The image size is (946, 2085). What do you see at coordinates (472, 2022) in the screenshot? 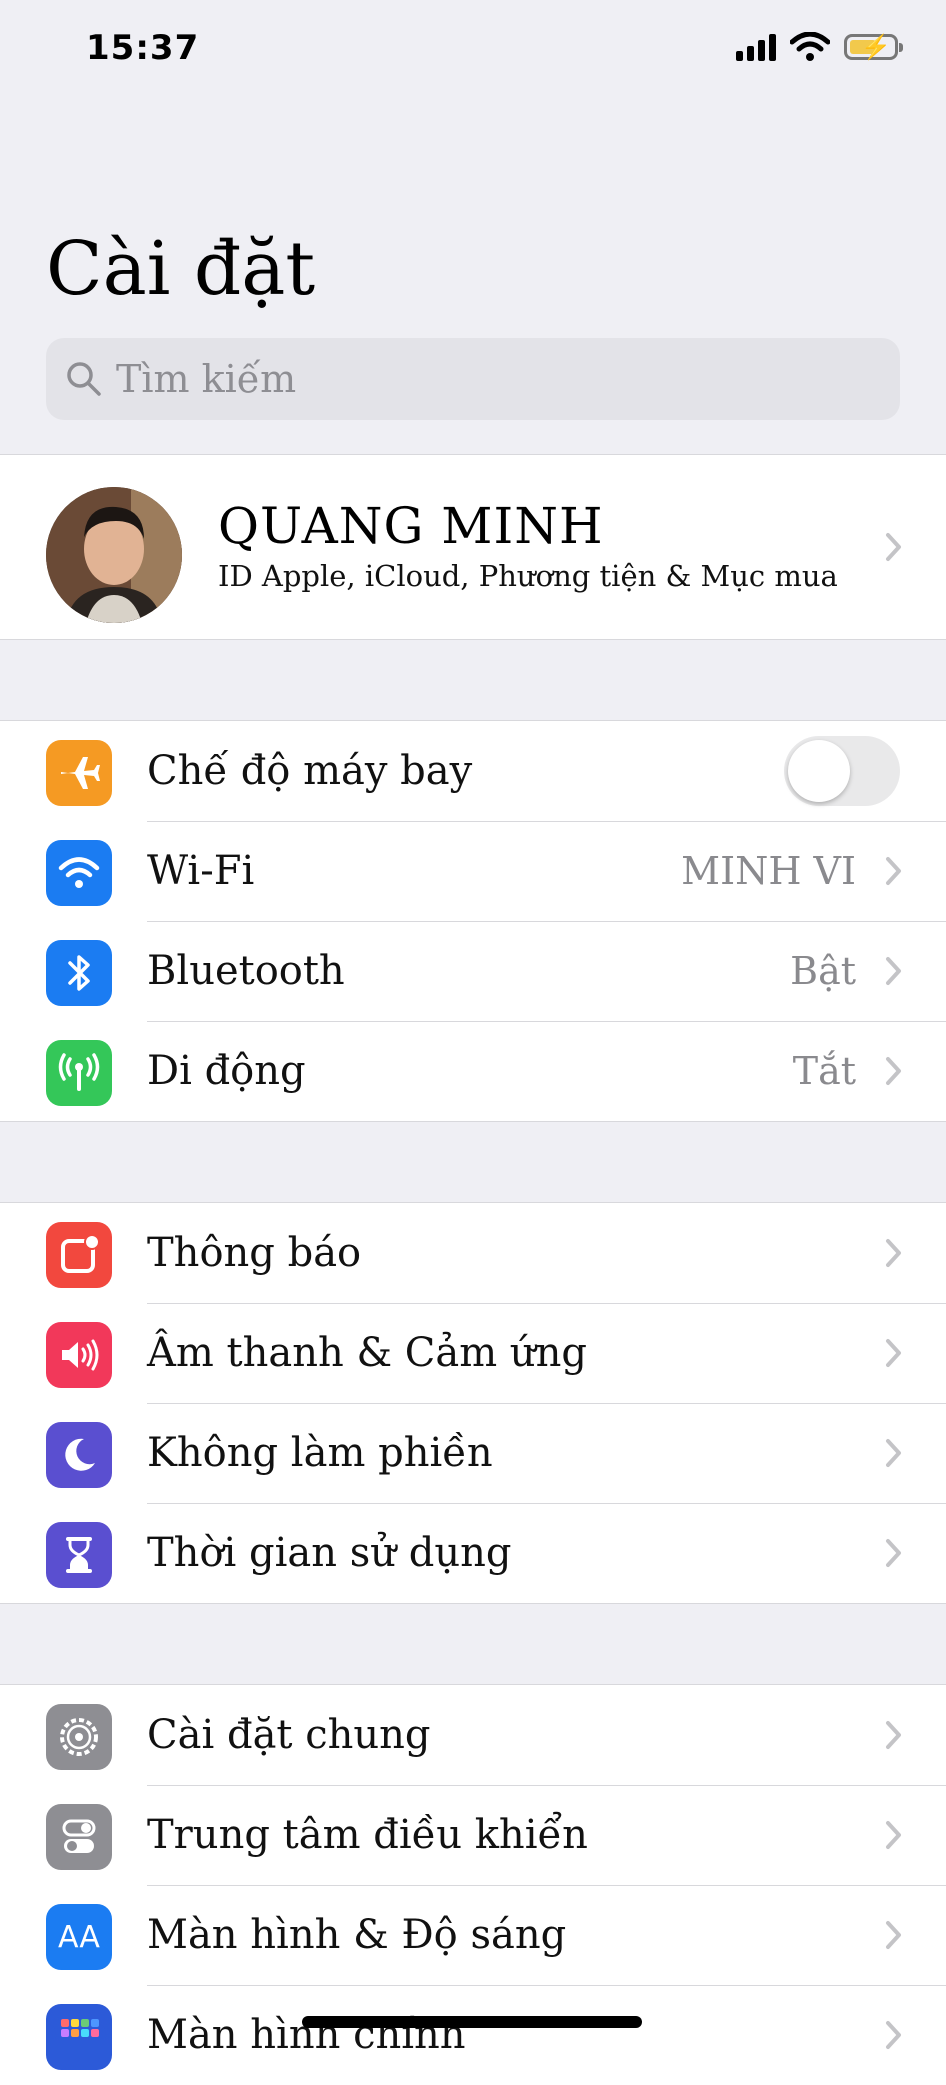
I see `home-indicator` at bounding box center [472, 2022].